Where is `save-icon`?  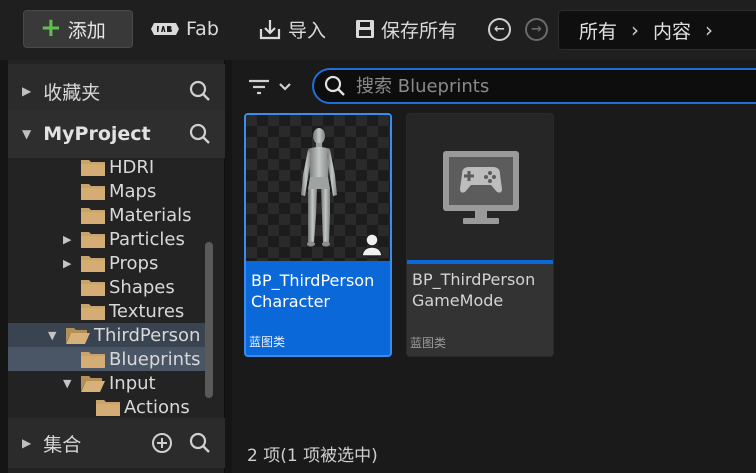
save-icon is located at coordinates (365, 29).